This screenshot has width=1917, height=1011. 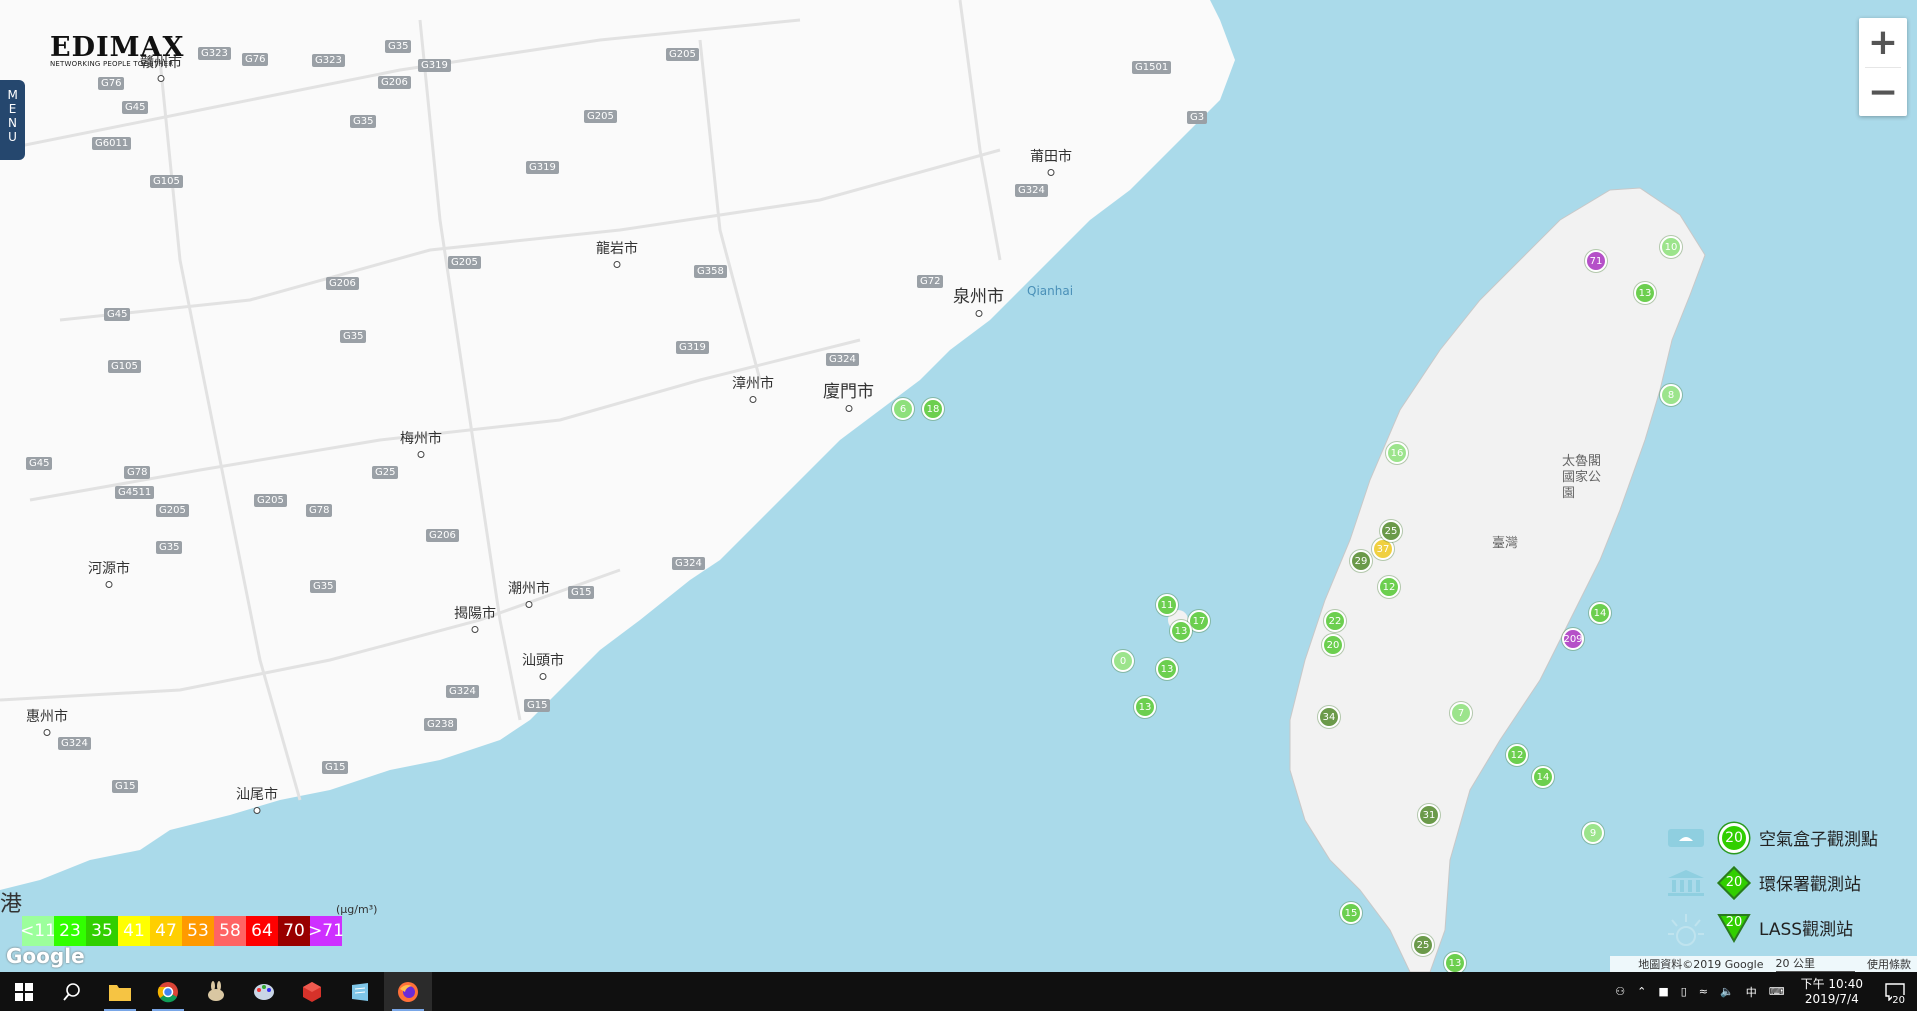 What do you see at coordinates (1335, 621) in the screenshot?
I see `station-marker: 22` at bounding box center [1335, 621].